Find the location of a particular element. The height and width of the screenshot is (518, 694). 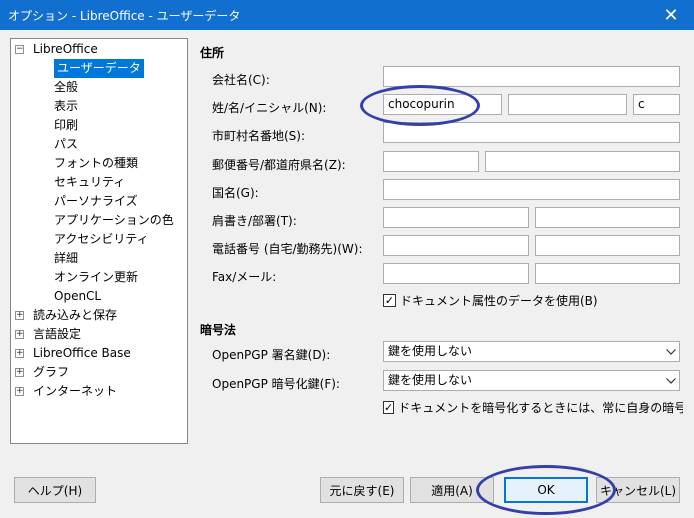

sign-key-select: 鍵を使用しない is located at coordinates (531, 351).